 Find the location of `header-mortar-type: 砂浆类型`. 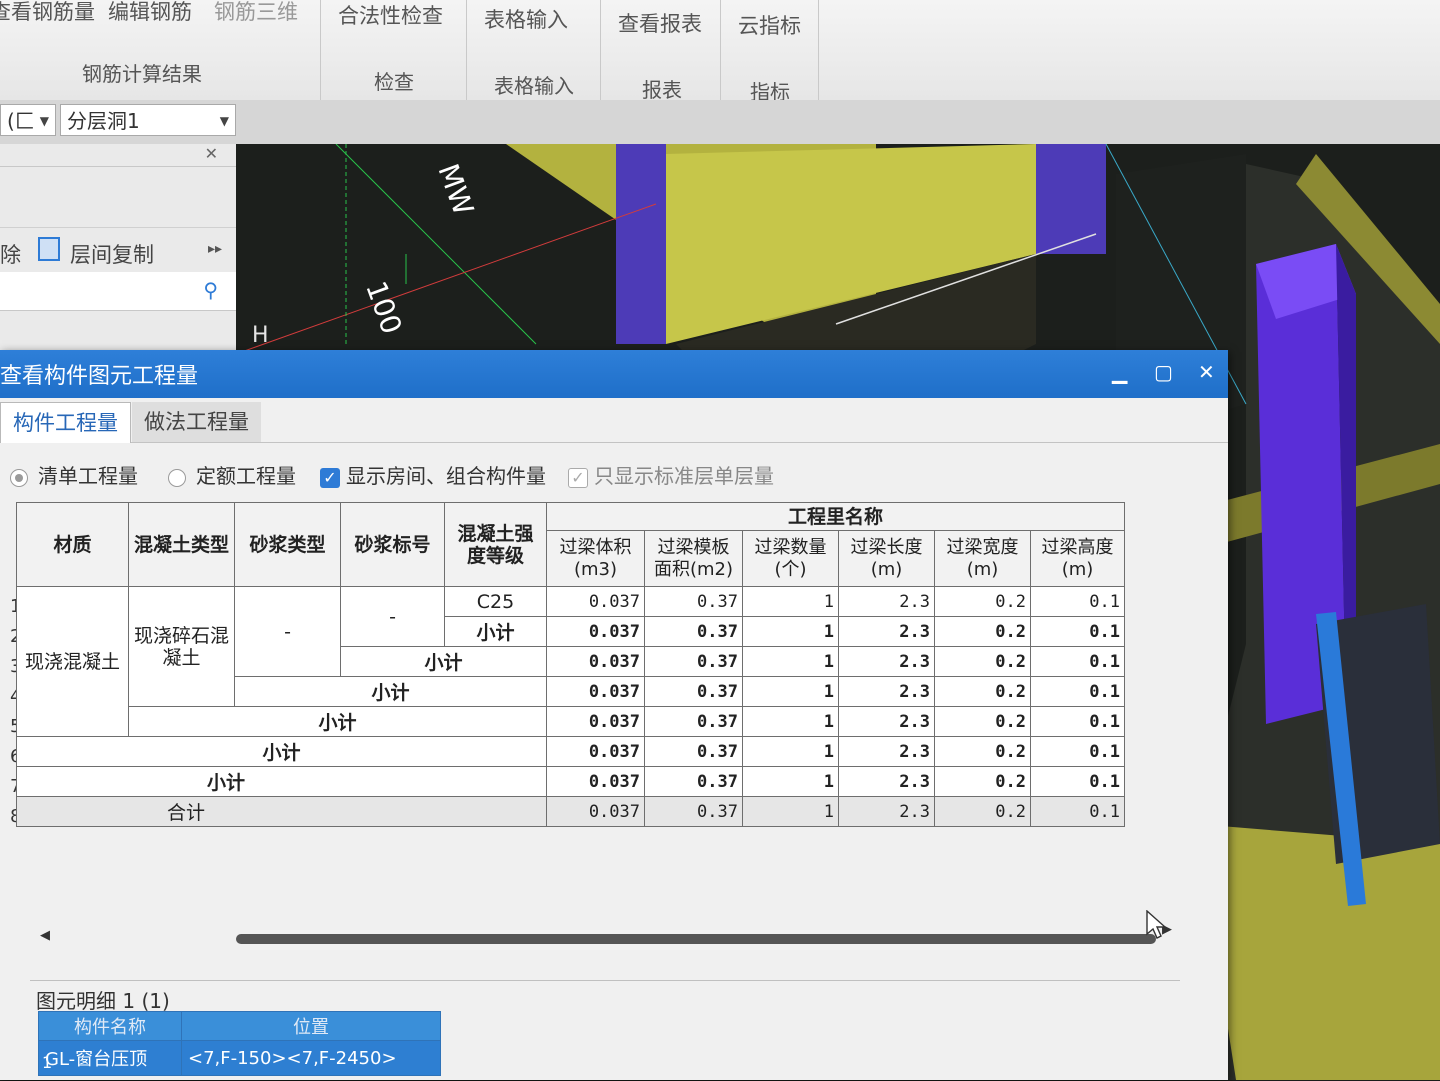

header-mortar-type: 砂浆类型 is located at coordinates (287, 544).